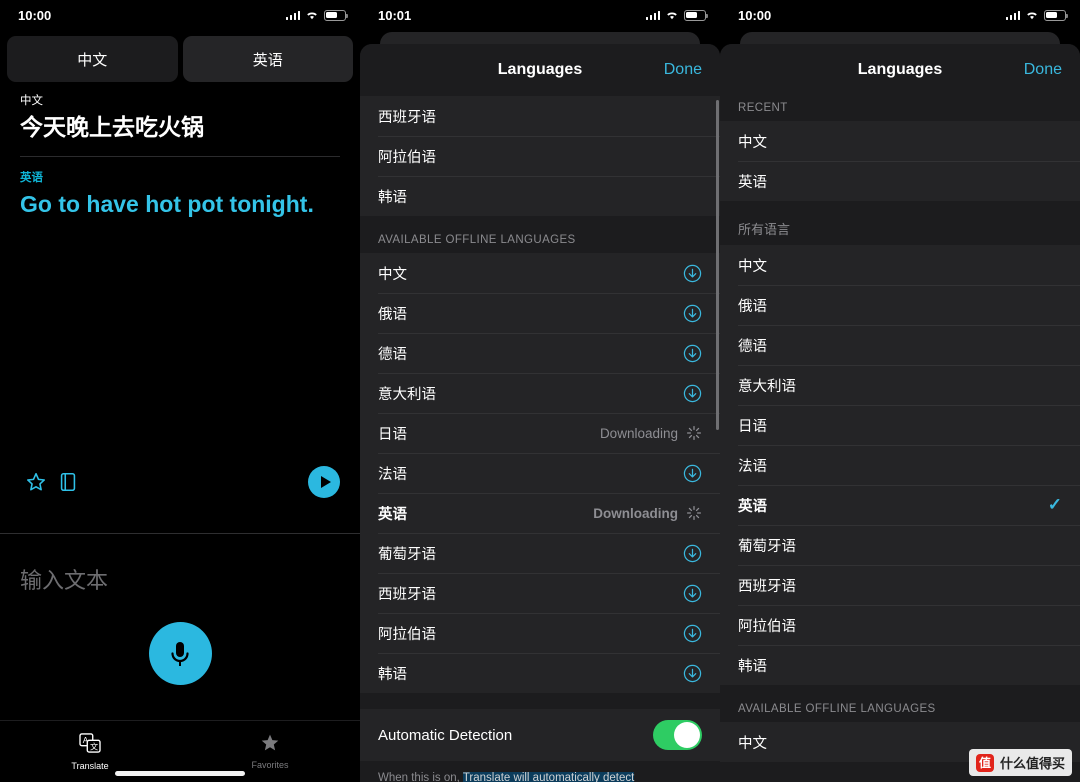 This screenshot has width=1080, height=782. I want to click on note-highlight: Translate will automatically detect, so click(548, 777).